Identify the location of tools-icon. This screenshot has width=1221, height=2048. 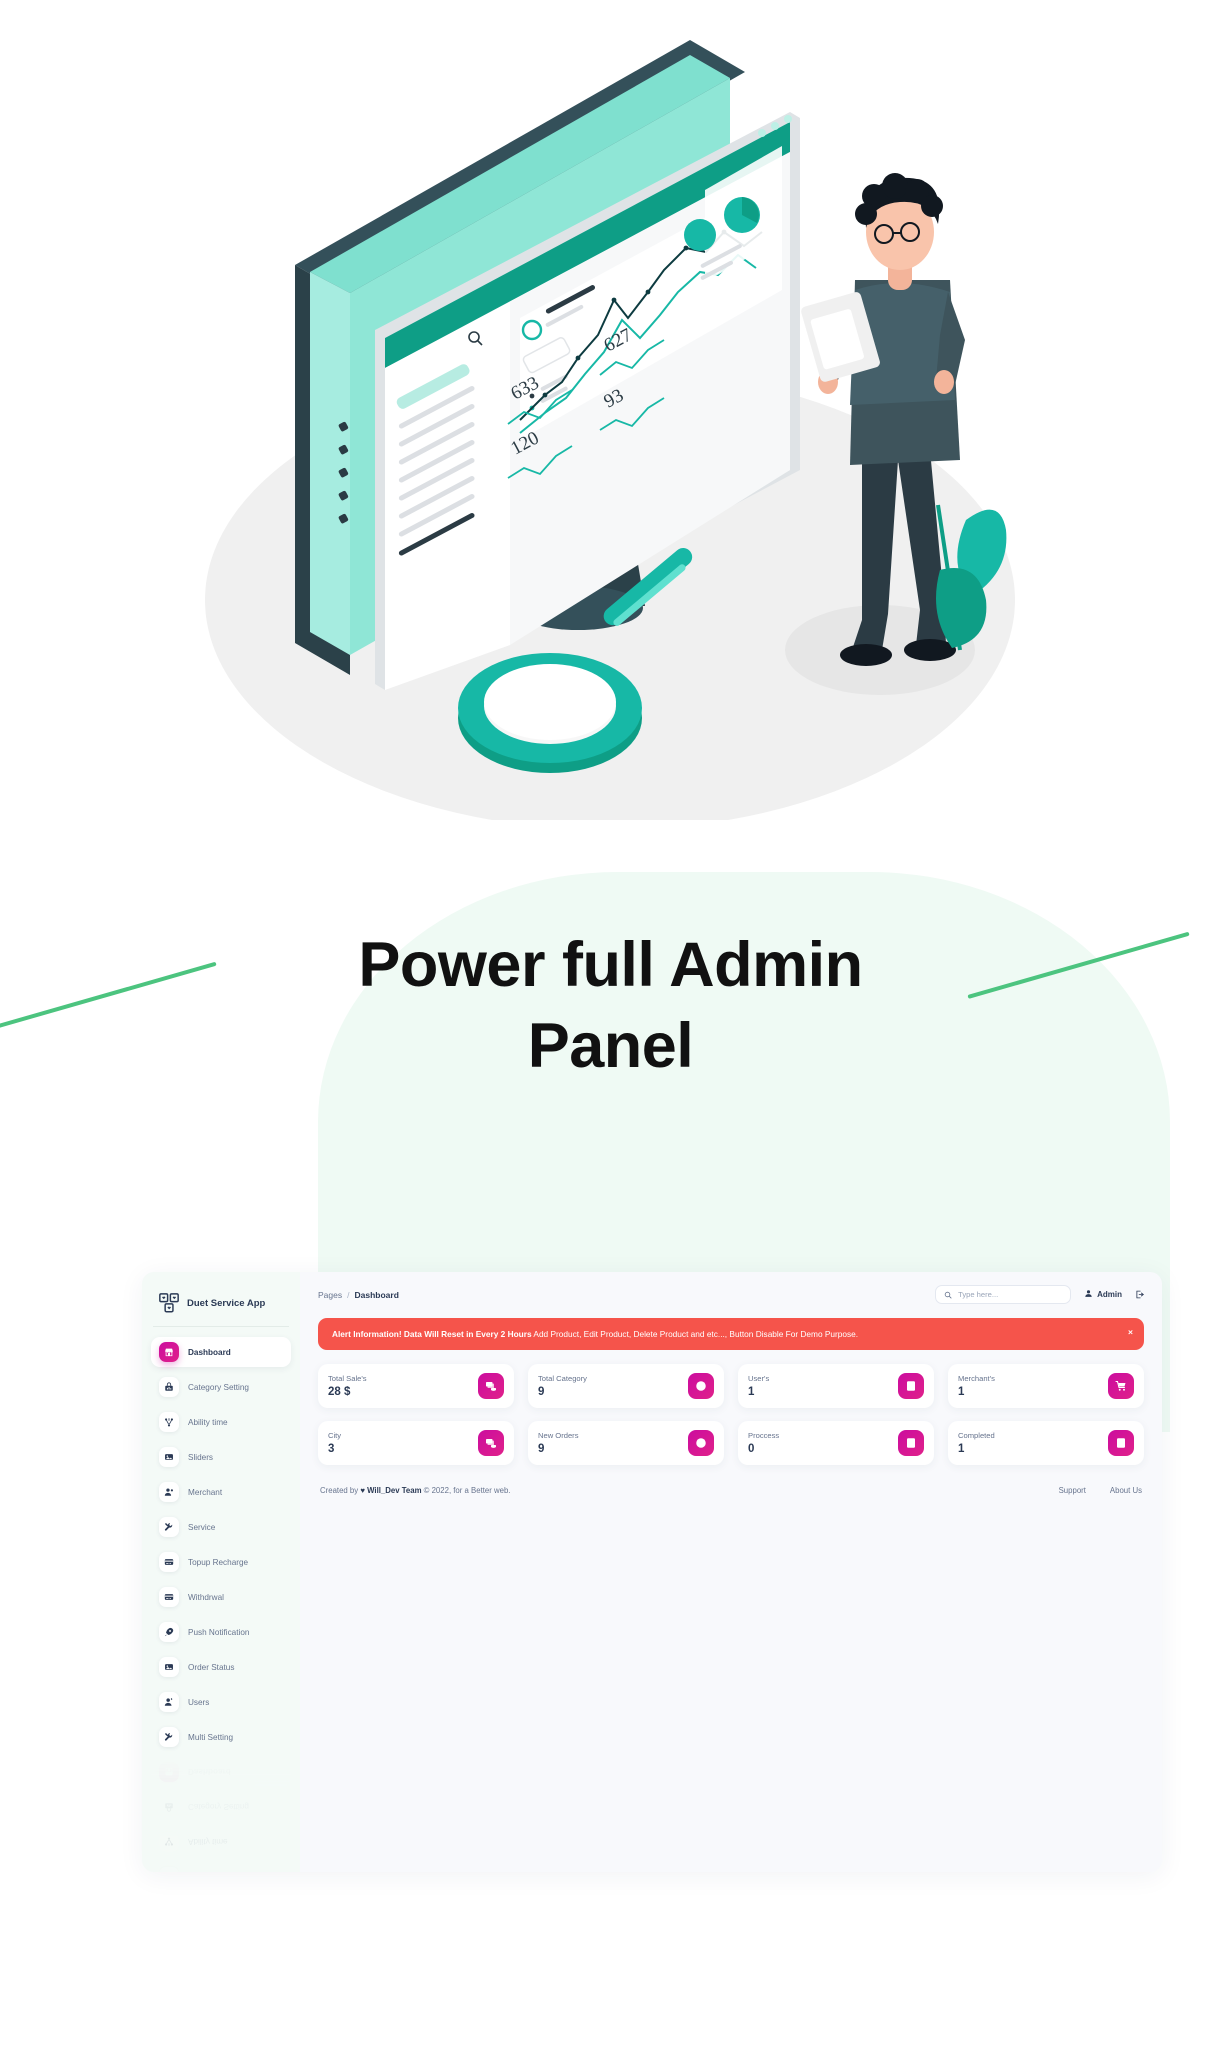
(169, 1737).